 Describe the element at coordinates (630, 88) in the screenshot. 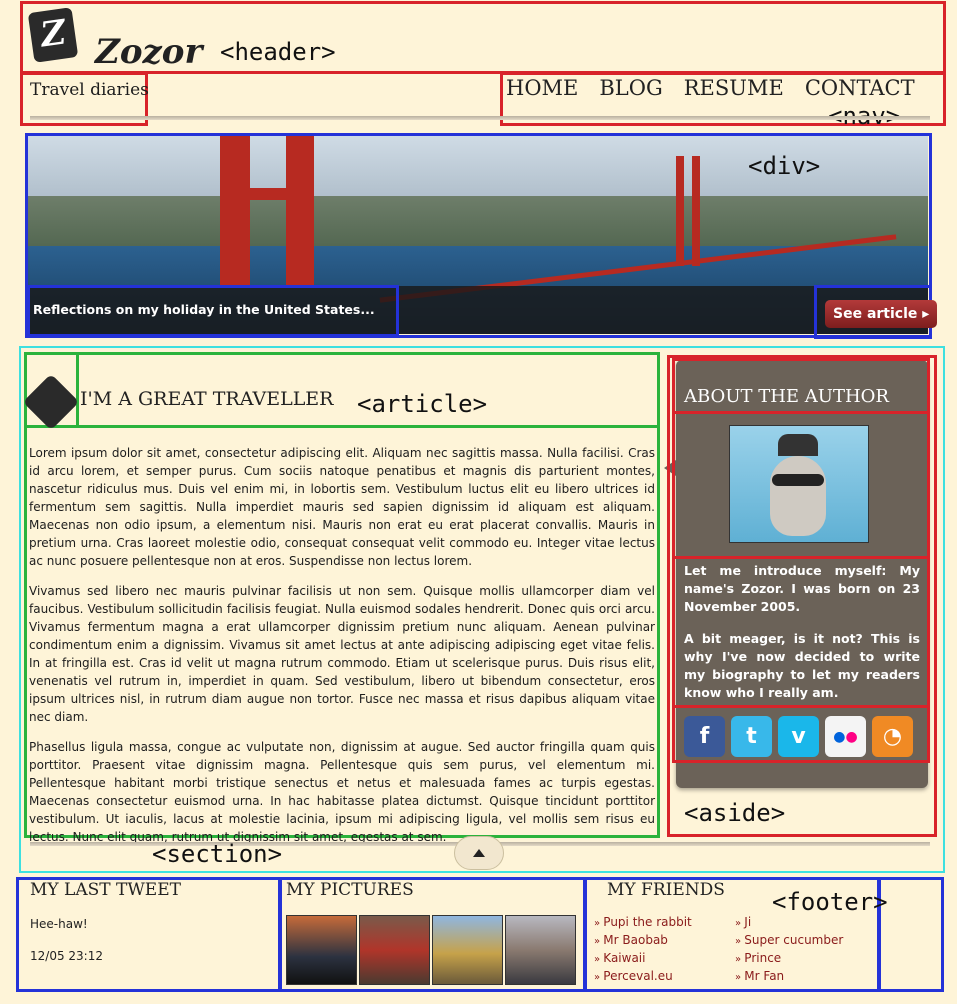

I see `nav-blog: BLOG` at that location.